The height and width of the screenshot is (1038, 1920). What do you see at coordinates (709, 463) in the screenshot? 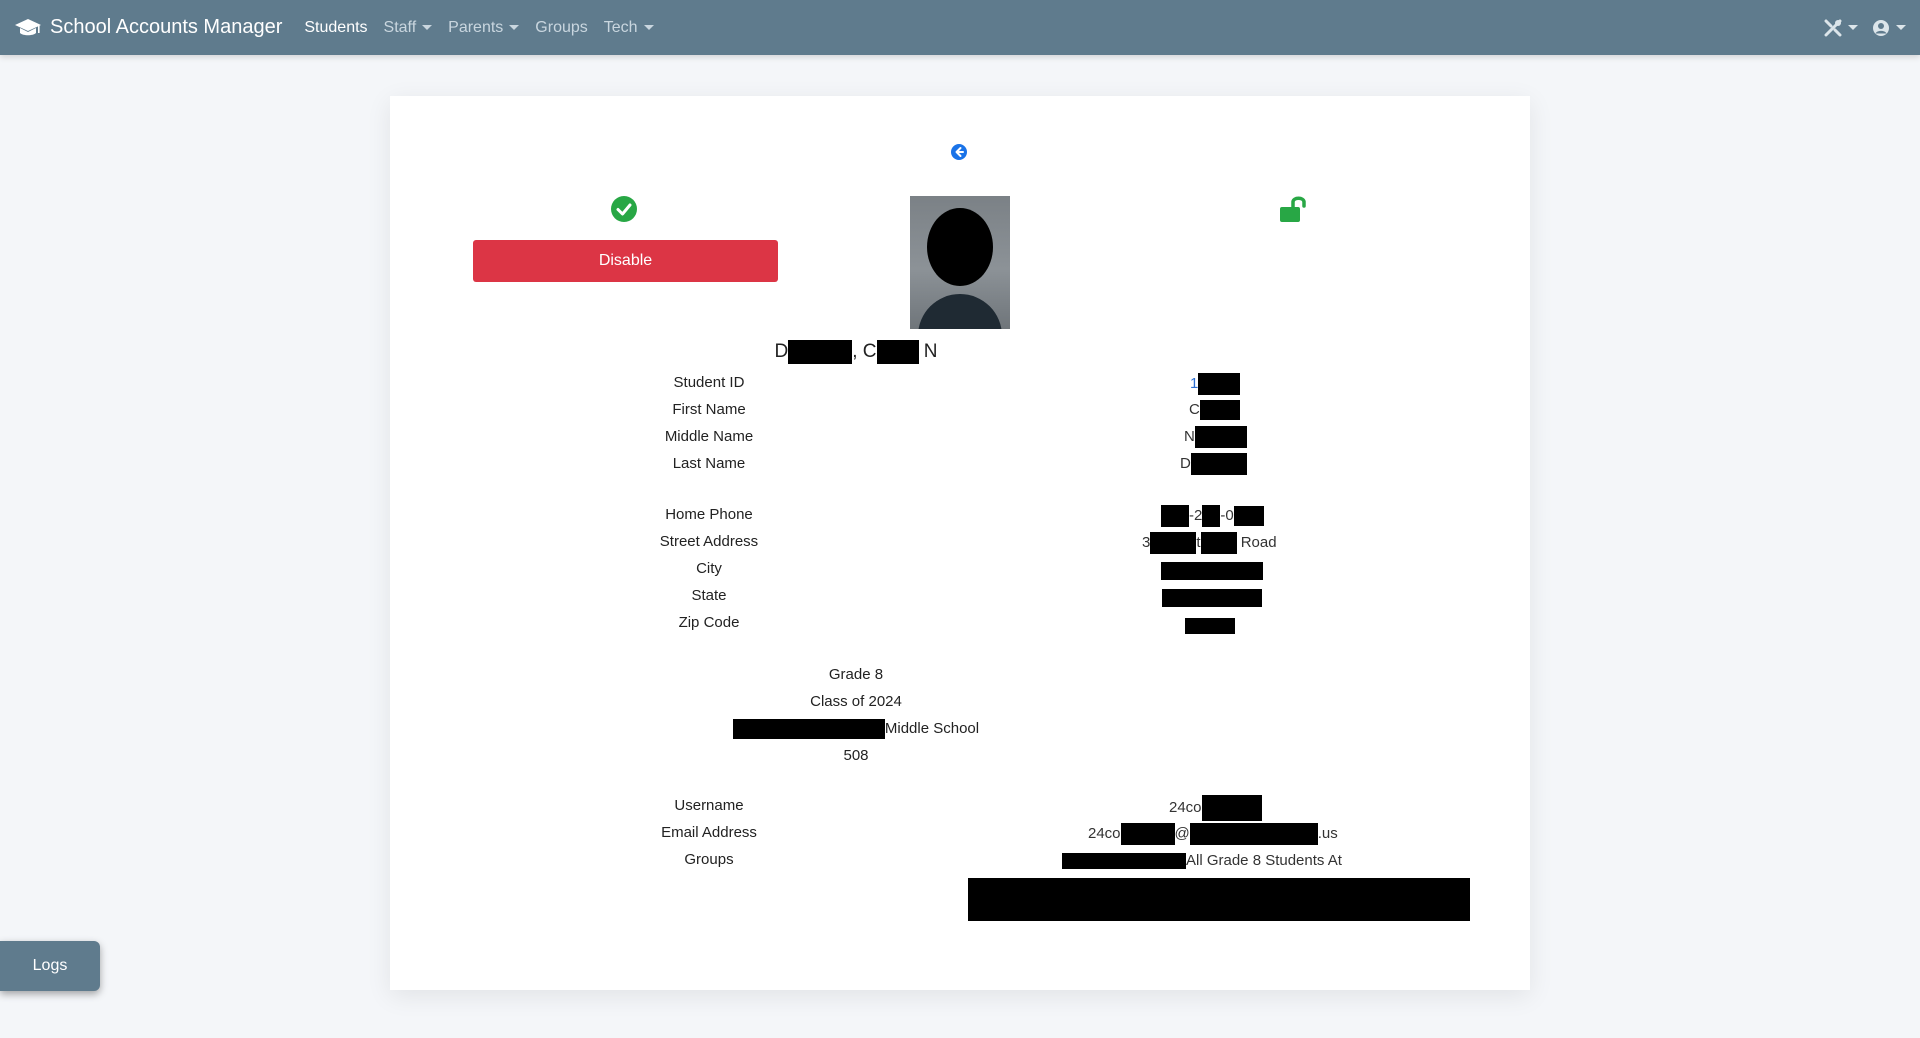
I see `label-last-name: Last Name` at bounding box center [709, 463].